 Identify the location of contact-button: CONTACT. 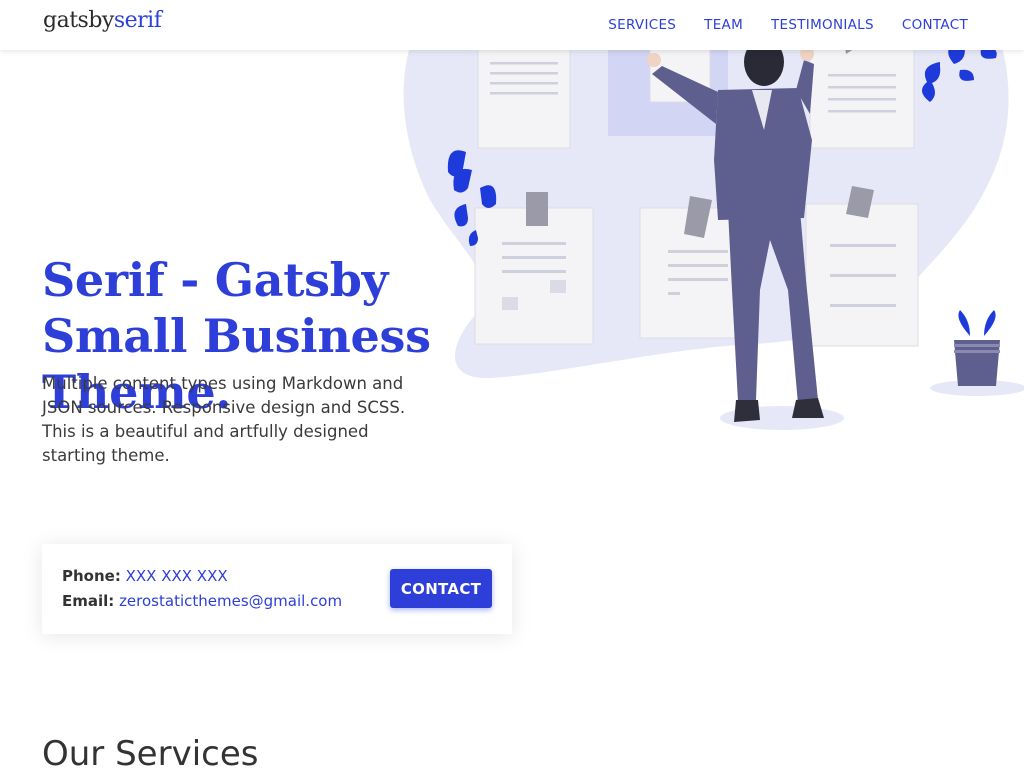
(441, 588).